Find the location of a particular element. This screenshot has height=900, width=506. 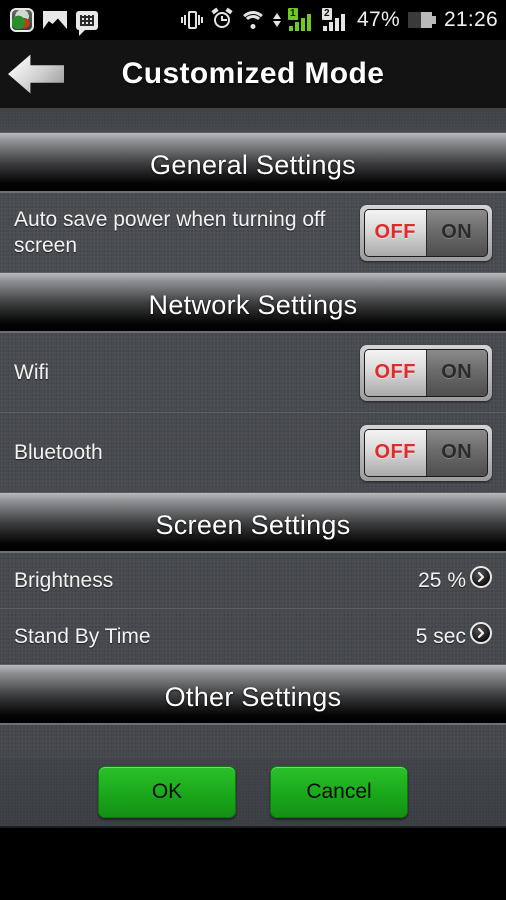

section-header: Network Settings is located at coordinates (253, 303).